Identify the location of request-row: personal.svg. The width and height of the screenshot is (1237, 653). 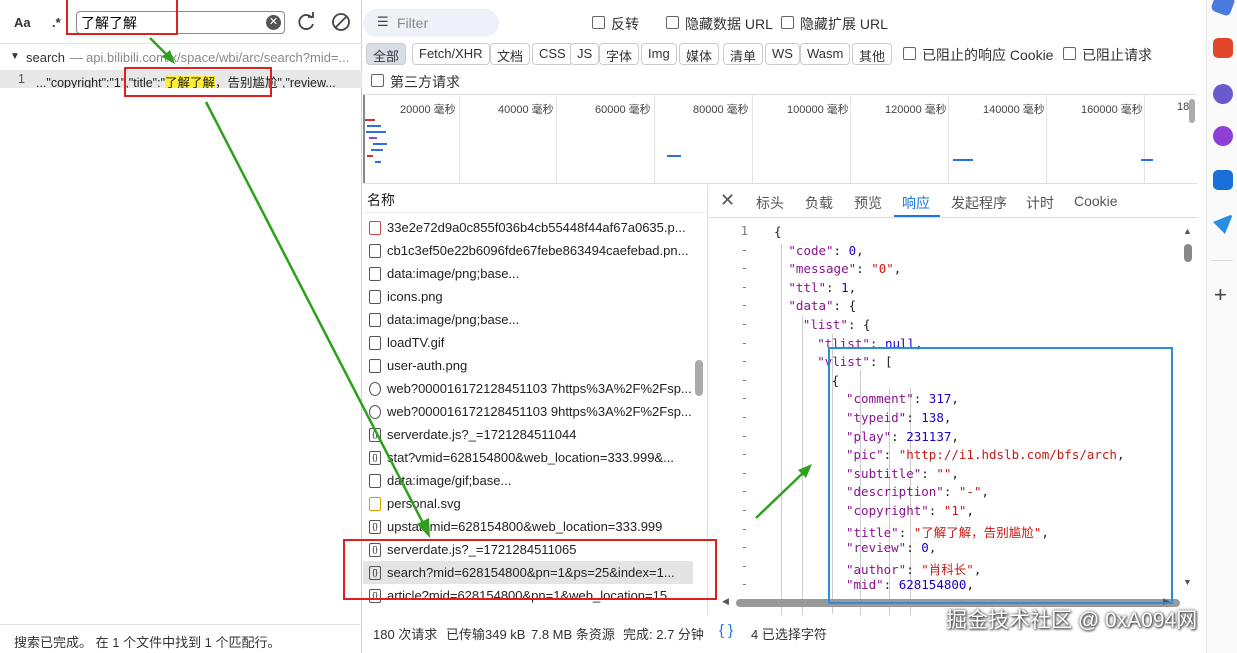
(528, 503).